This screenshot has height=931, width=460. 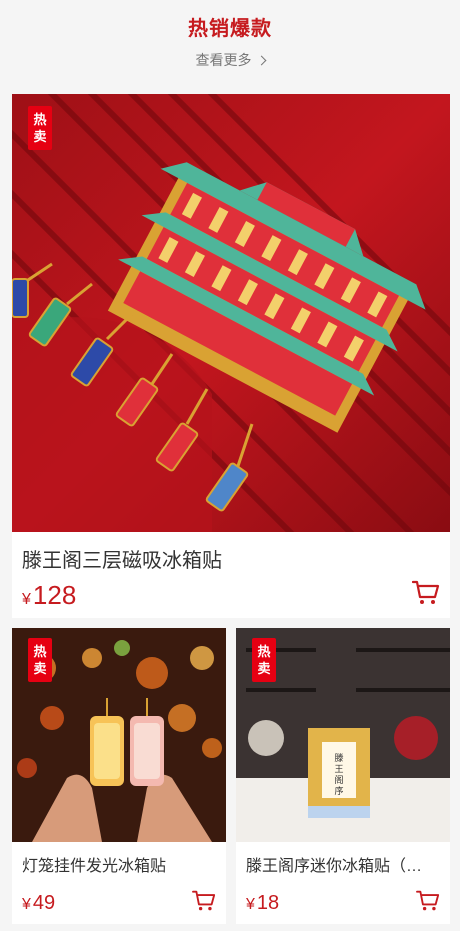 I want to click on view-more-label: 查看更多, so click(x=223, y=60).